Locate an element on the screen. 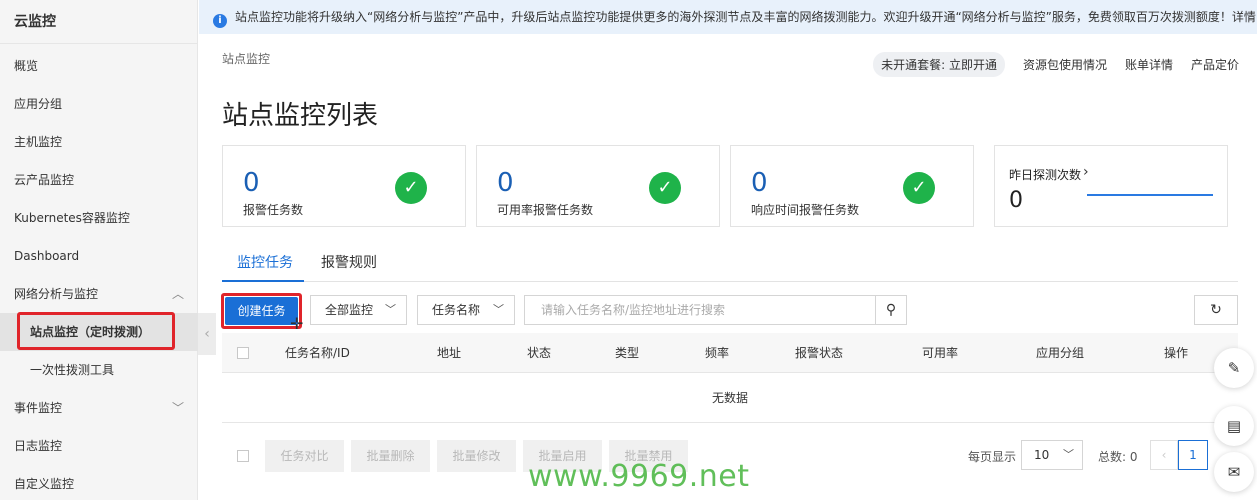  sidebar-item-dashboard: Dashboard is located at coordinates (99, 256).